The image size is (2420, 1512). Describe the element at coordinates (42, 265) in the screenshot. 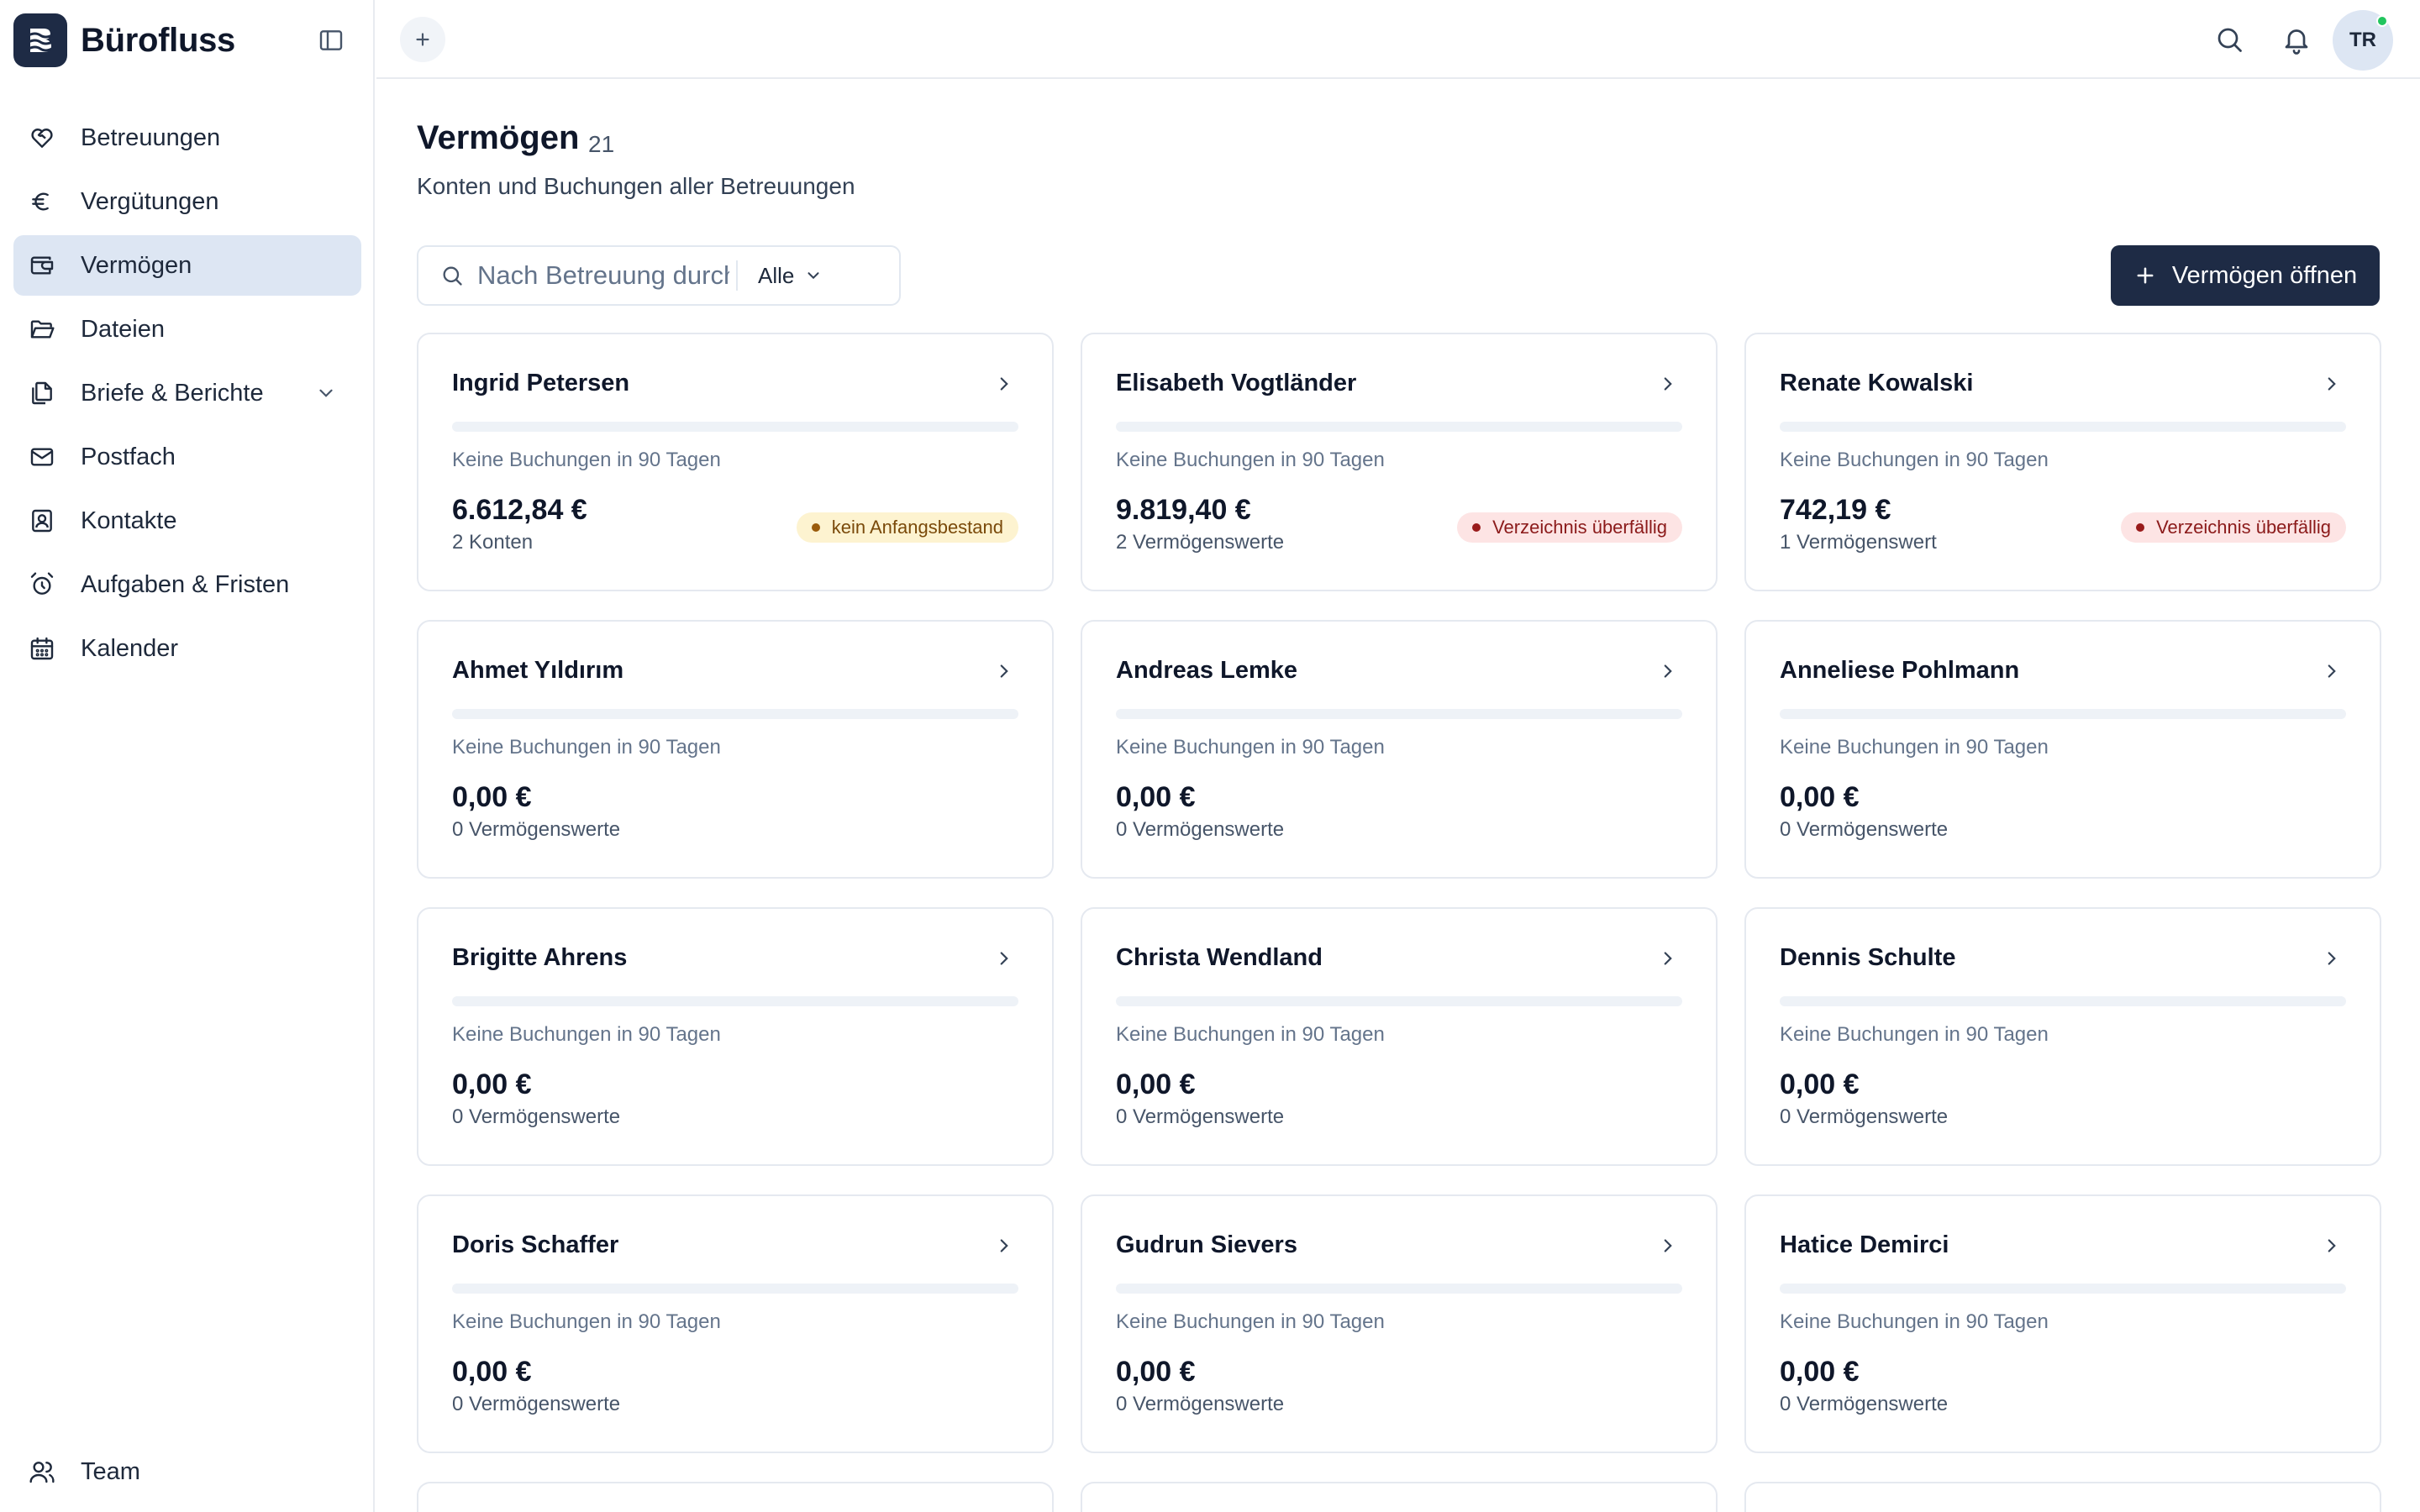

I see `wallet-icon` at that location.